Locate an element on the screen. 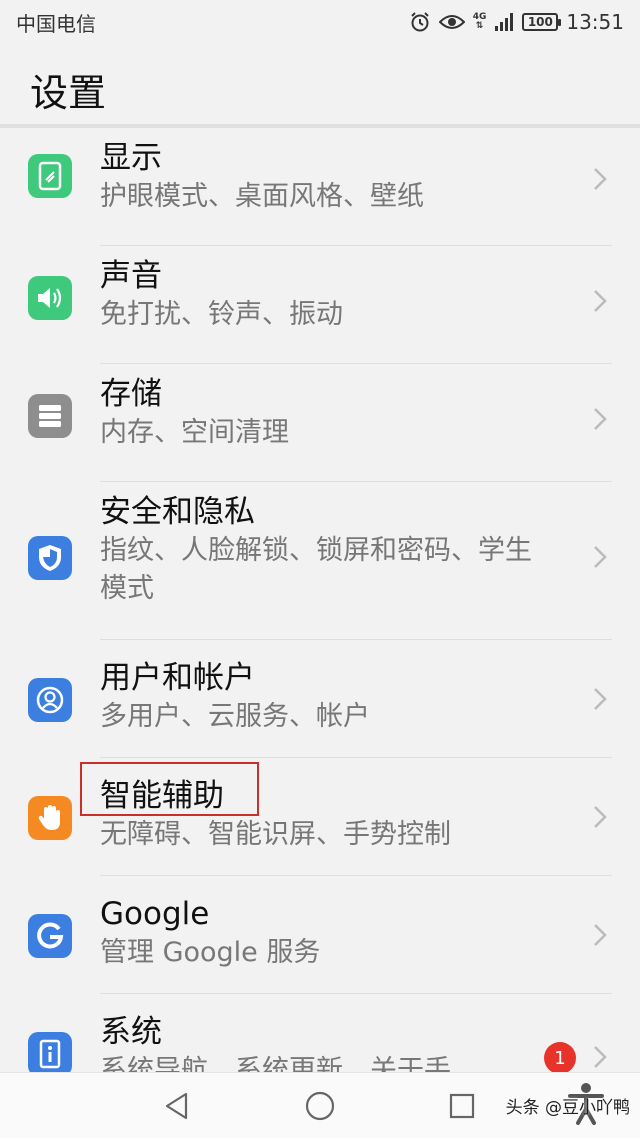 The height and width of the screenshot is (1138, 640). watermark-text: 头条 @豆小吖鸭 is located at coordinates (567, 1108).